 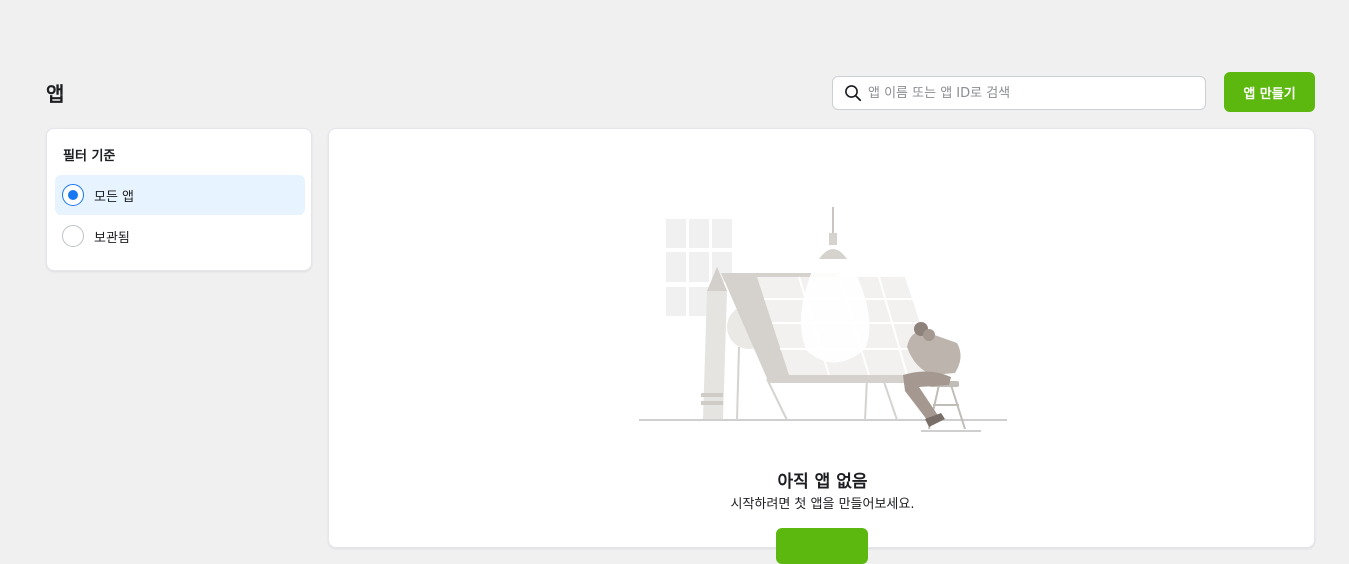 I want to click on filter-panel: 필터 기준 모든 앱 보관됨, so click(x=179, y=199).